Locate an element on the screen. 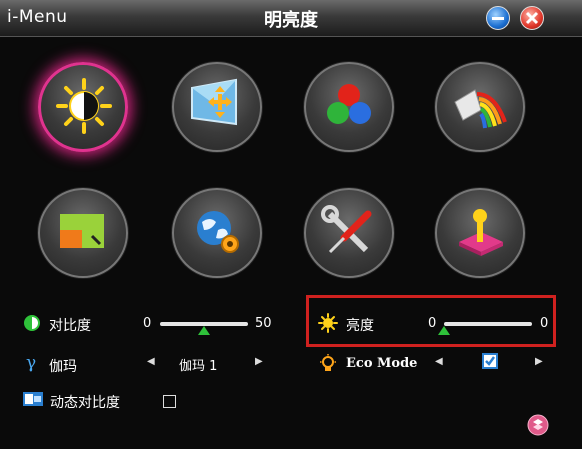  reset-button is located at coordinates (480, 233).